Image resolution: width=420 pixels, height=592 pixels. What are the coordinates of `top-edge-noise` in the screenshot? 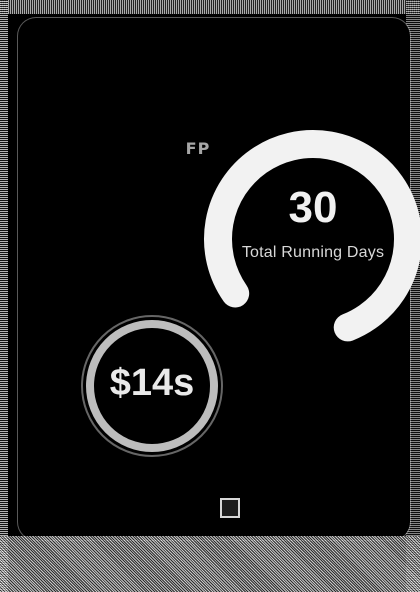 It's located at (210, 7).